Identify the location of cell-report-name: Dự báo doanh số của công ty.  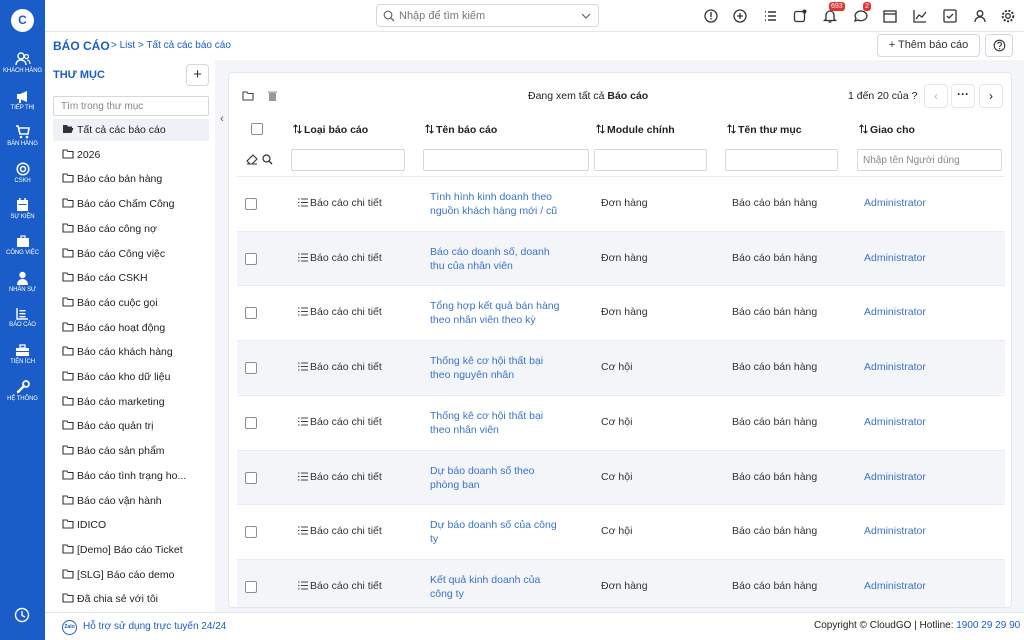
(497, 532).